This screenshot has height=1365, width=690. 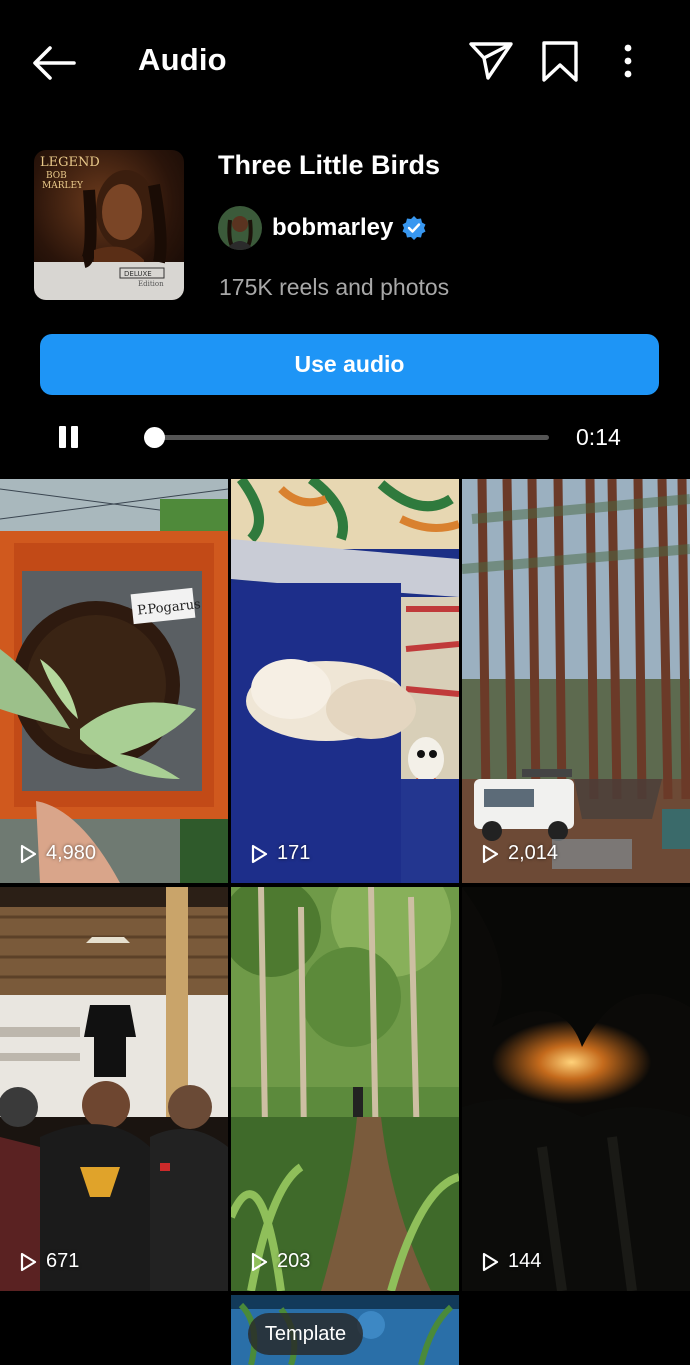 I want to click on reel-thumbnail: 2,014, so click(x=576, y=681).